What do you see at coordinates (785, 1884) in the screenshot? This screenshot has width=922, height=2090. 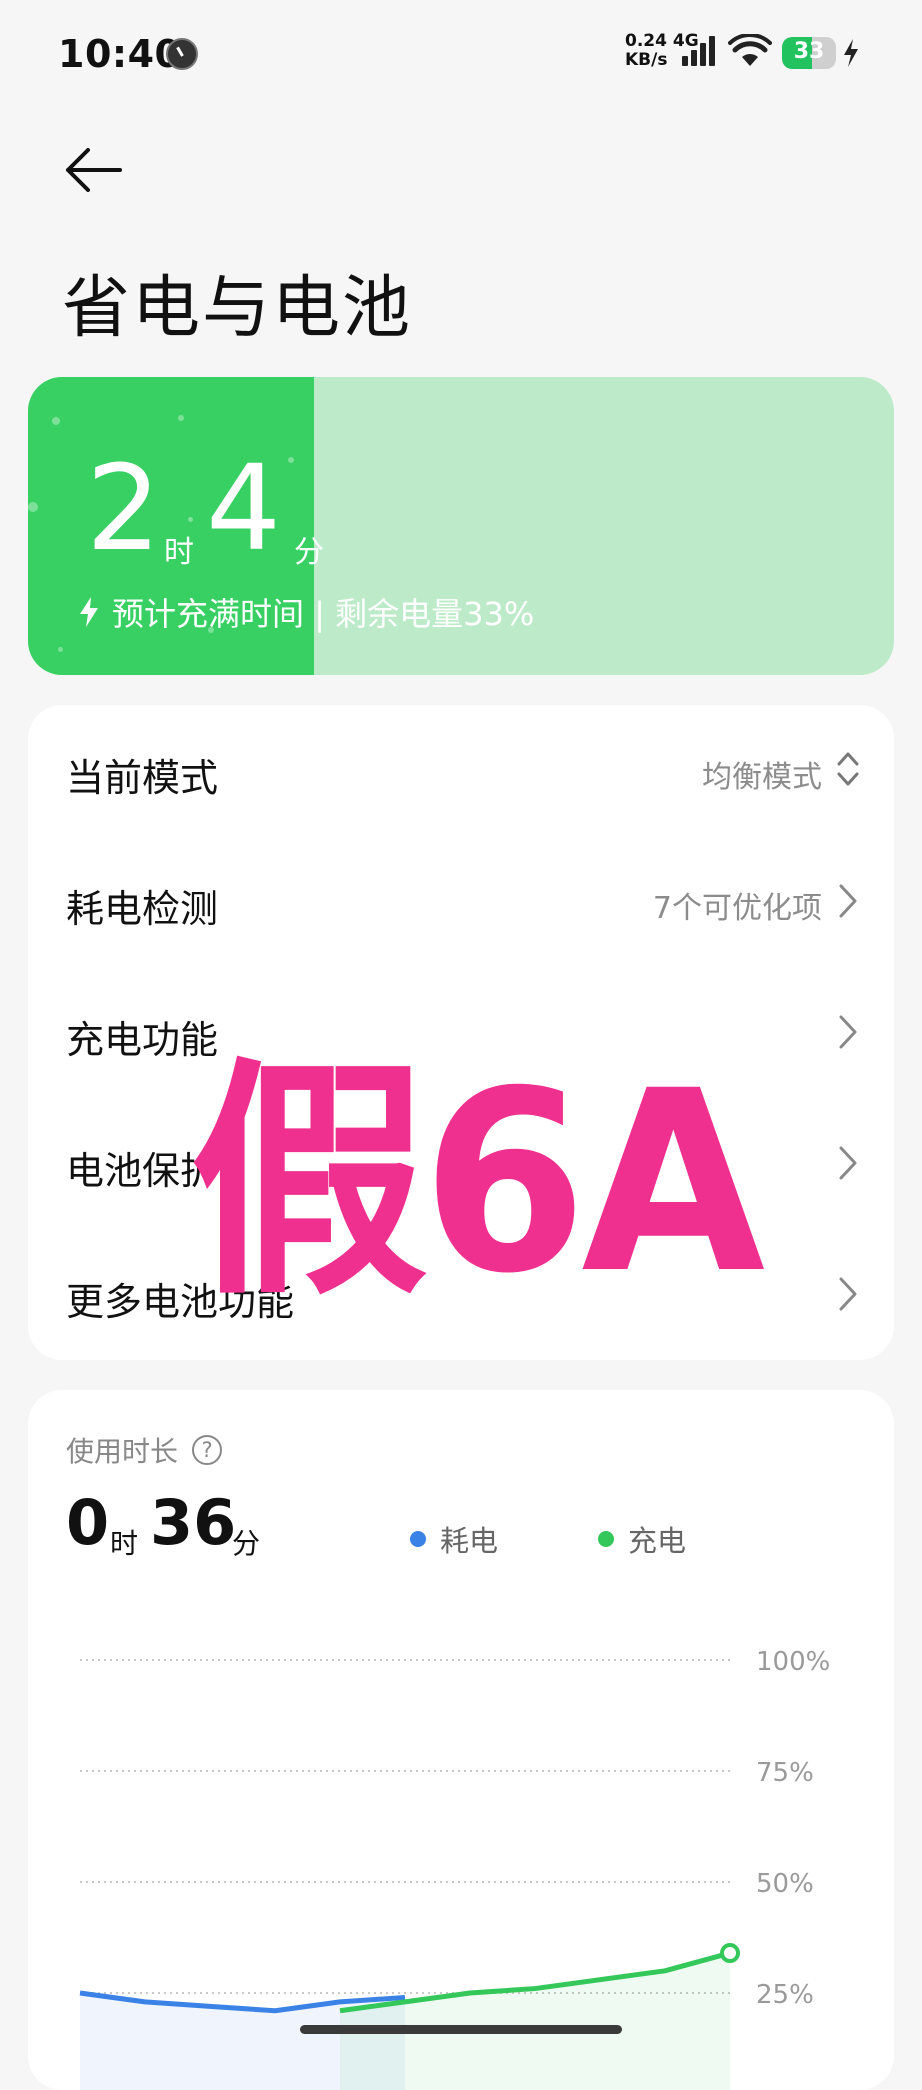 I see `y-tick-label: 50%` at bounding box center [785, 1884].